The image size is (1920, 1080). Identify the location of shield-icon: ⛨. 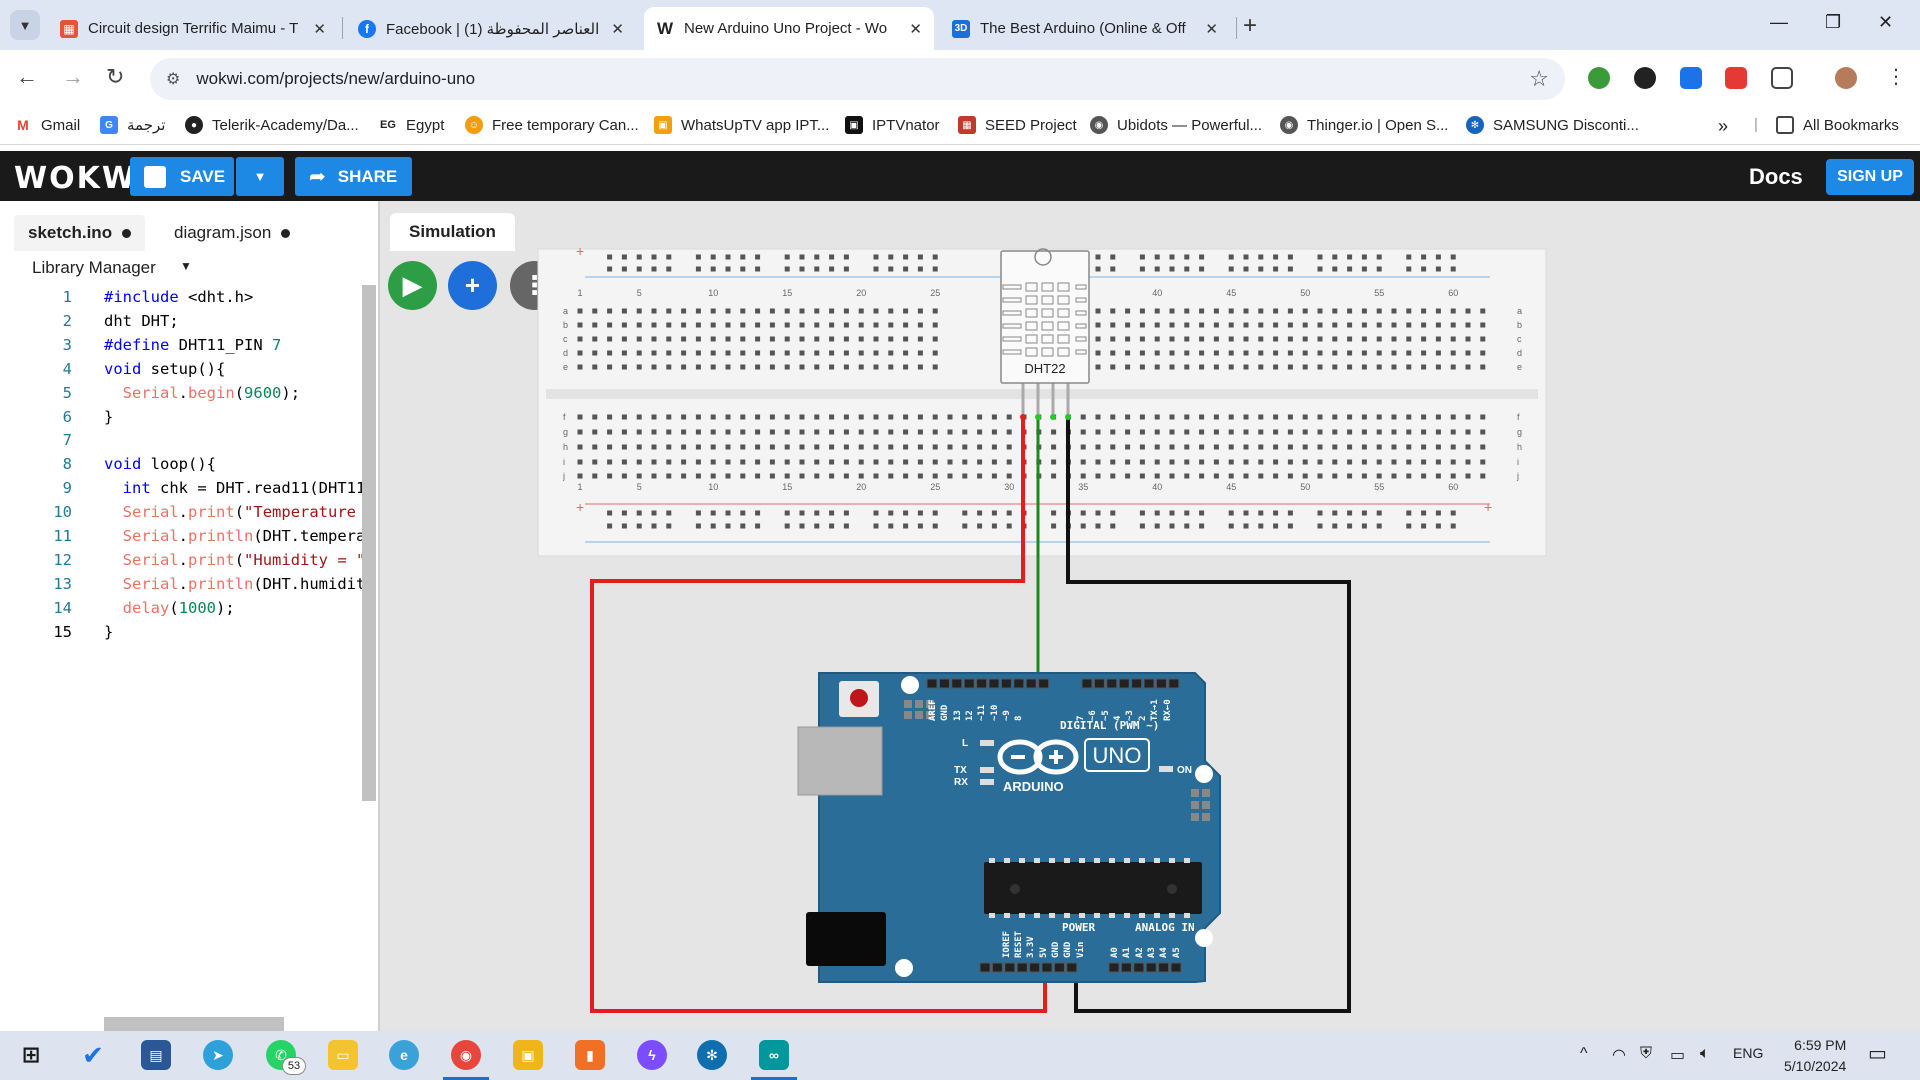
(1646, 1054).